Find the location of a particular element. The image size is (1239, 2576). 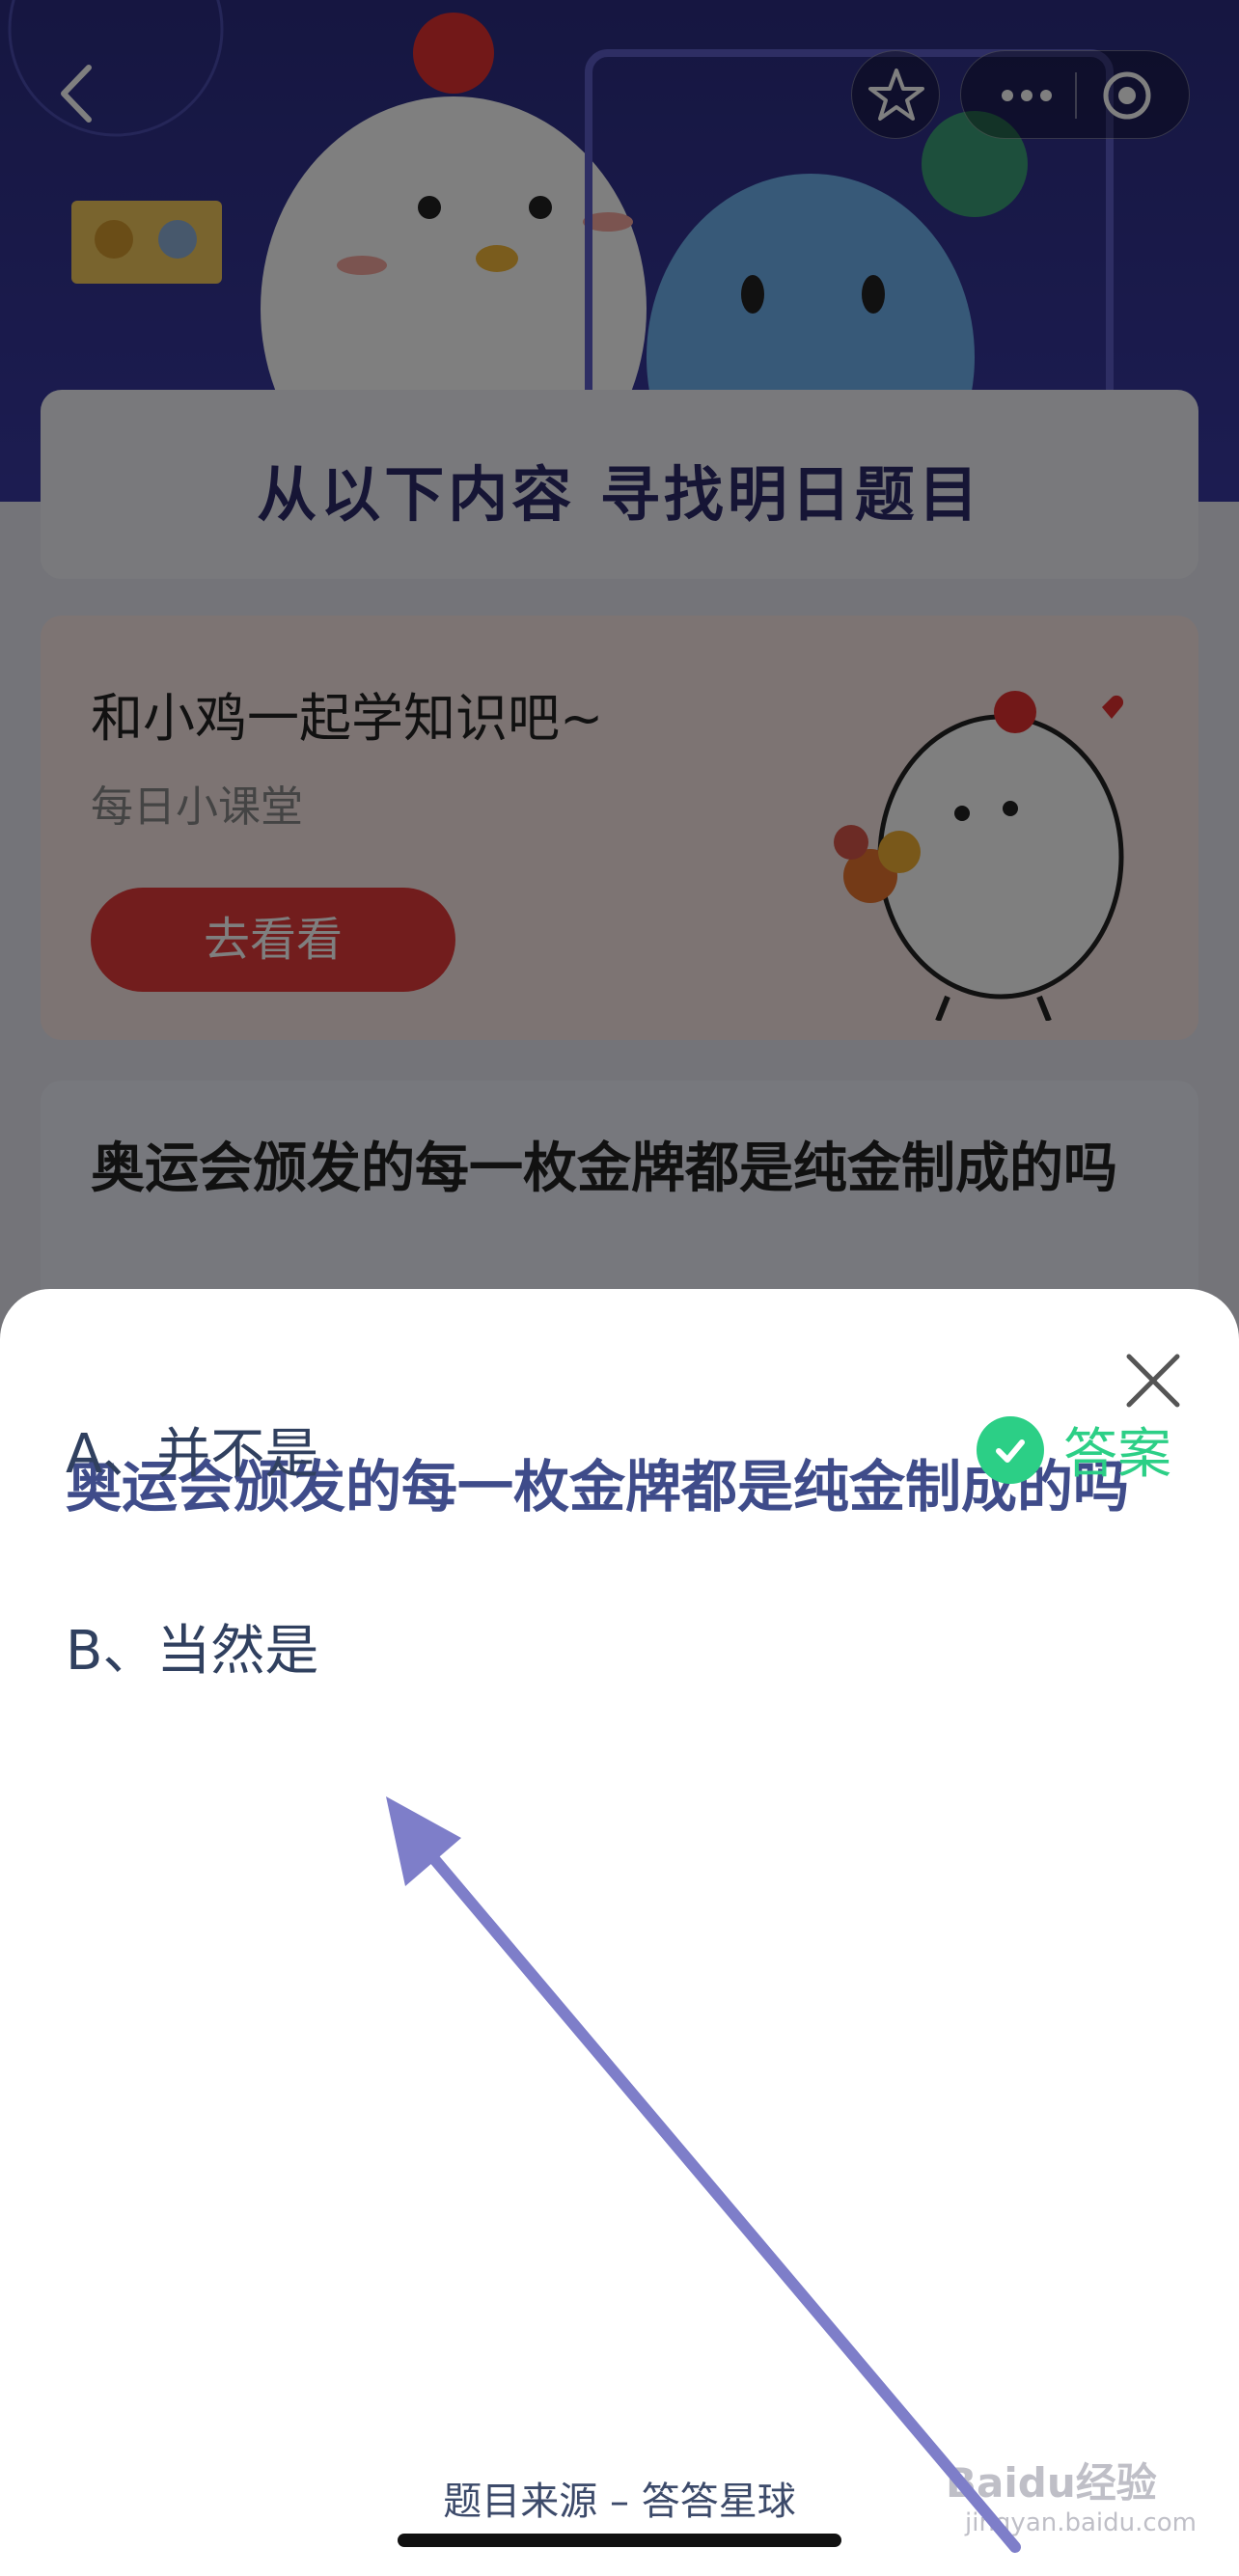

answer-badge: 答案 is located at coordinates (1074, 1450).